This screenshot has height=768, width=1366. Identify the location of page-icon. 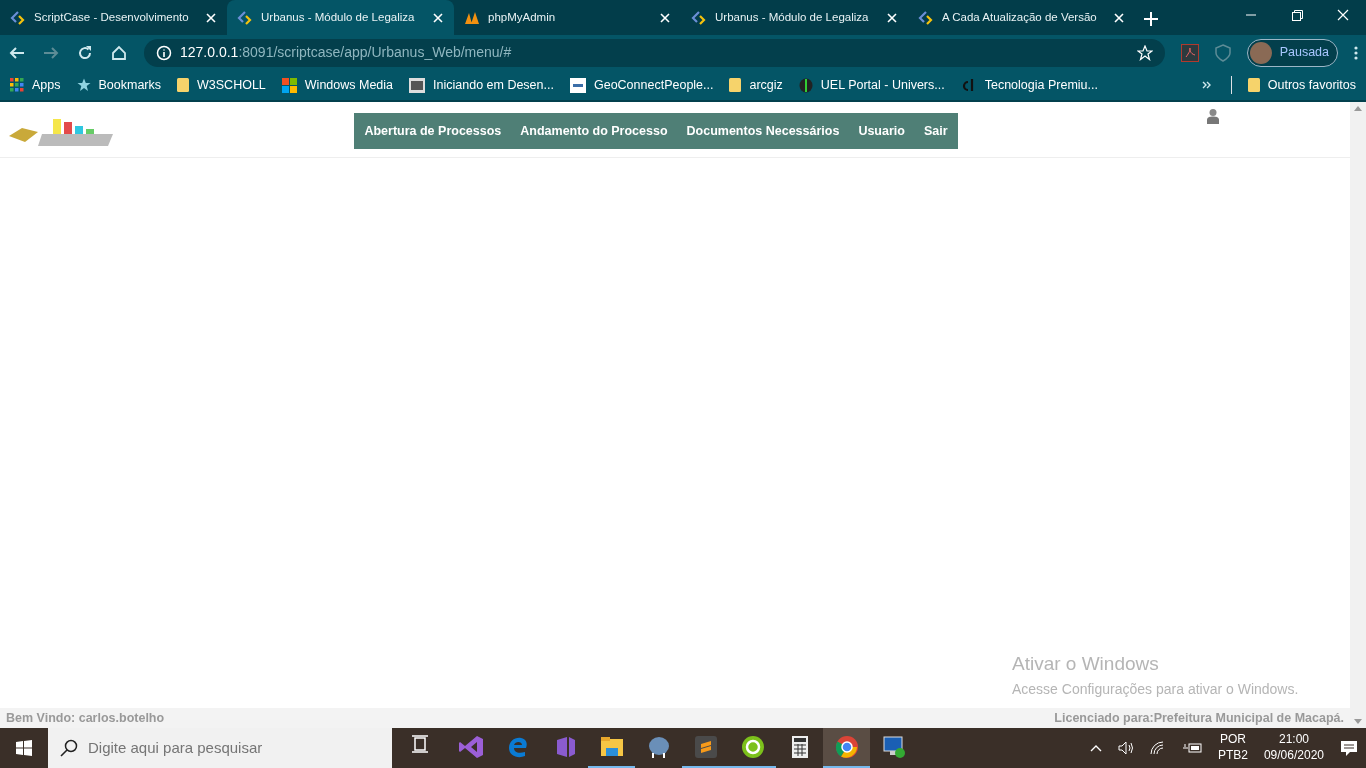
(577, 85).